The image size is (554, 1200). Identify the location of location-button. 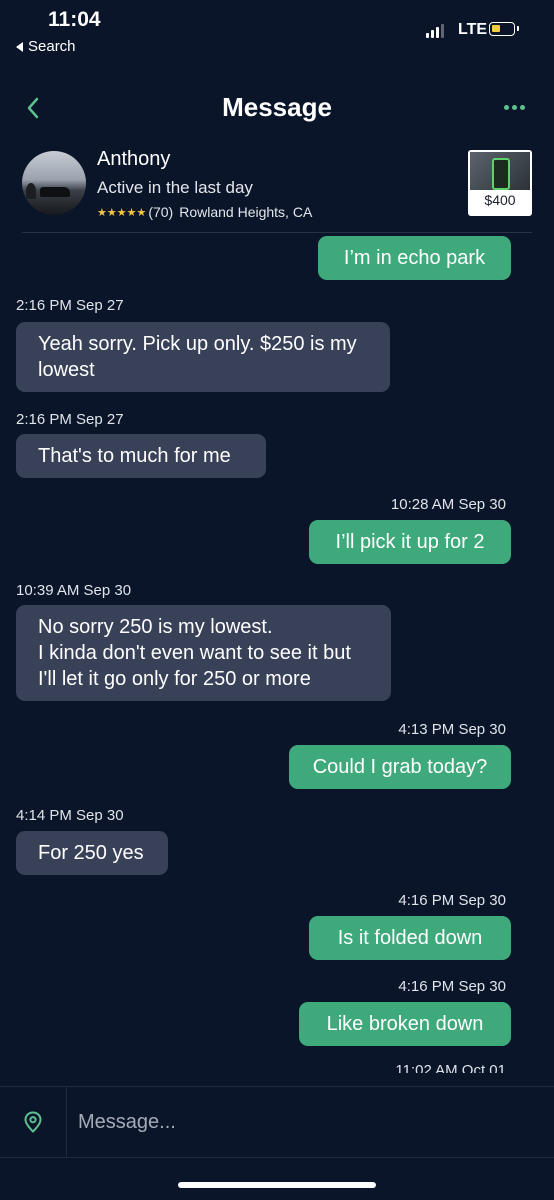
(33, 1122).